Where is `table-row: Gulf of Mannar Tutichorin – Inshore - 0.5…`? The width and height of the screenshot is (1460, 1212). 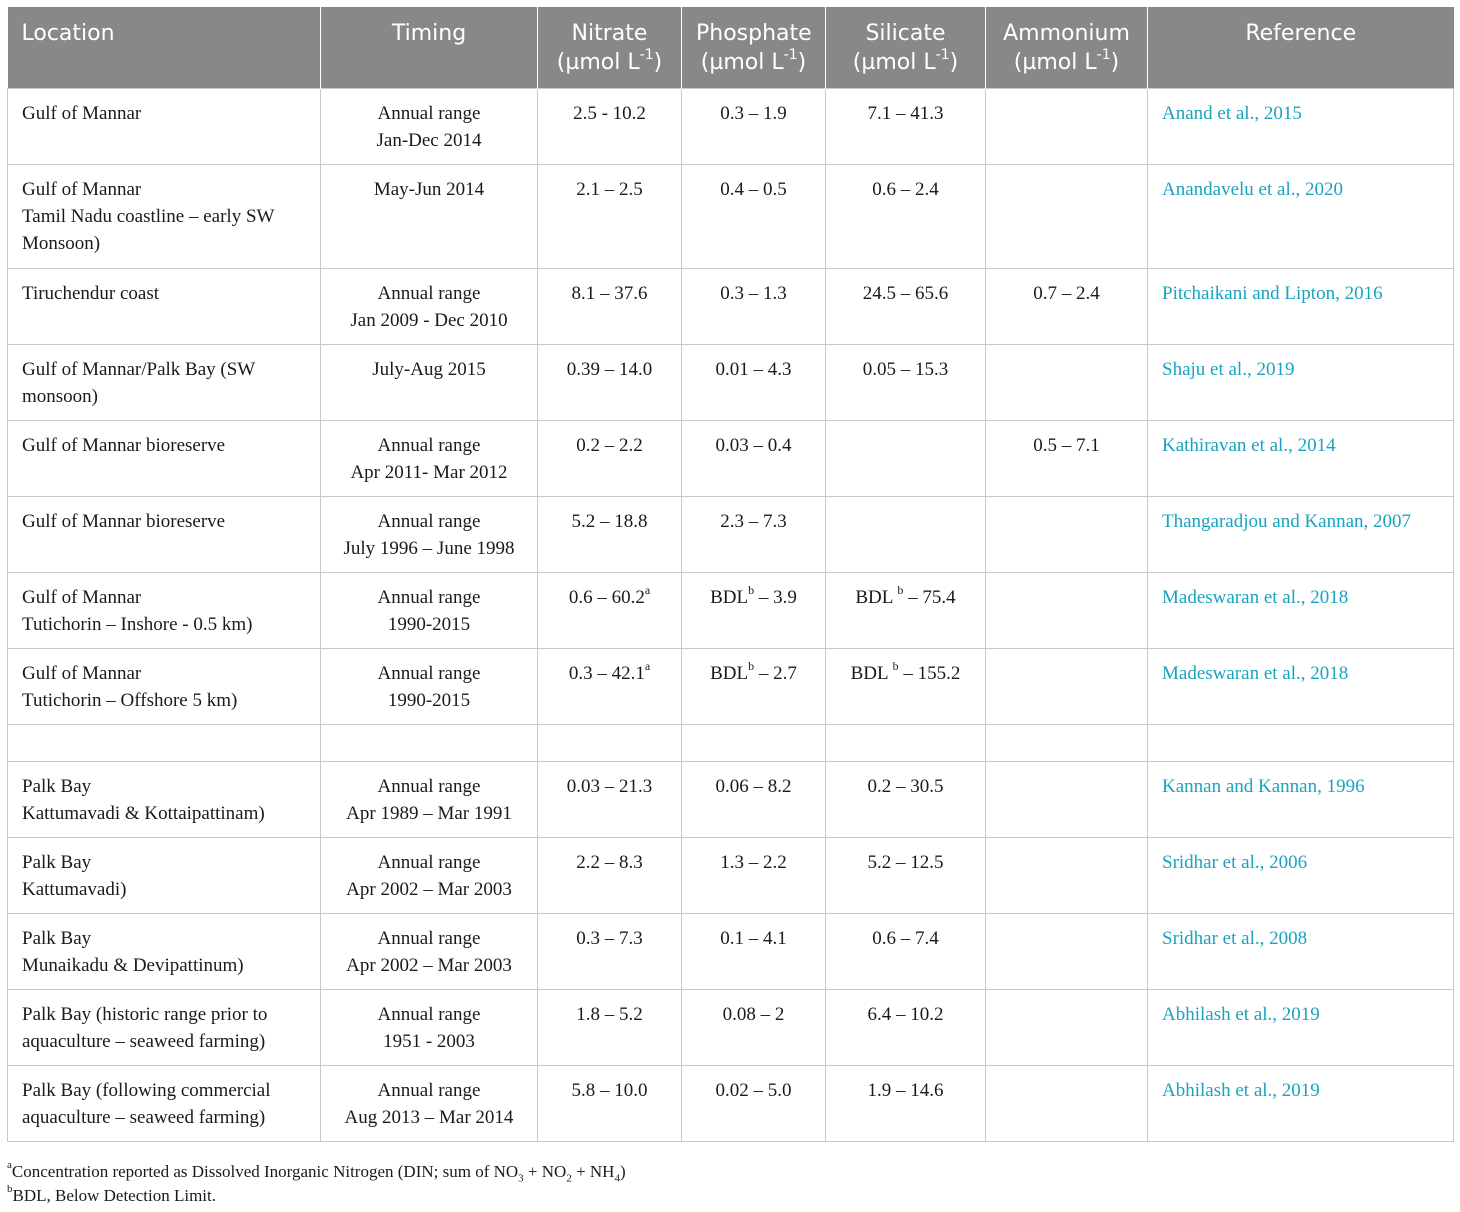 table-row: Gulf of Mannar Tutichorin – Inshore - 0.5… is located at coordinates (730, 610).